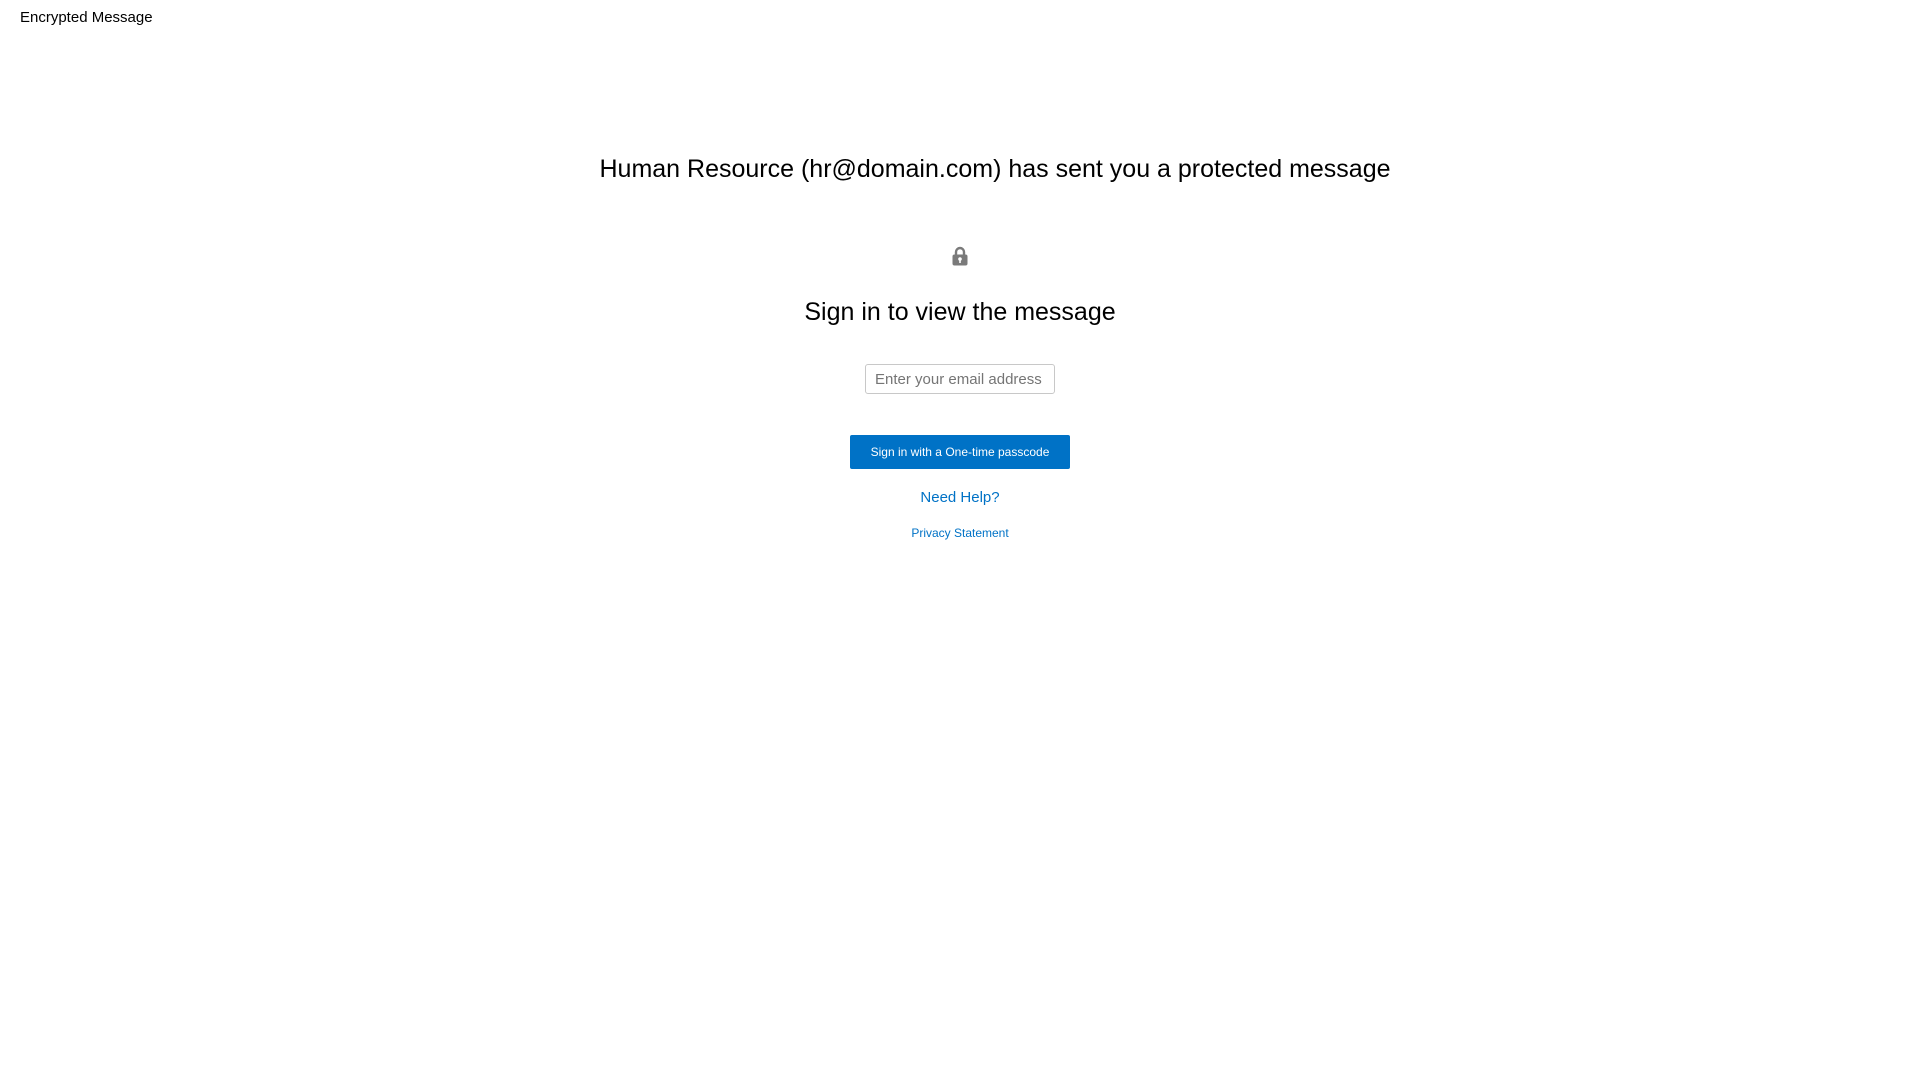  I want to click on privacy-statement-link: Privacy Statement, so click(959, 533).